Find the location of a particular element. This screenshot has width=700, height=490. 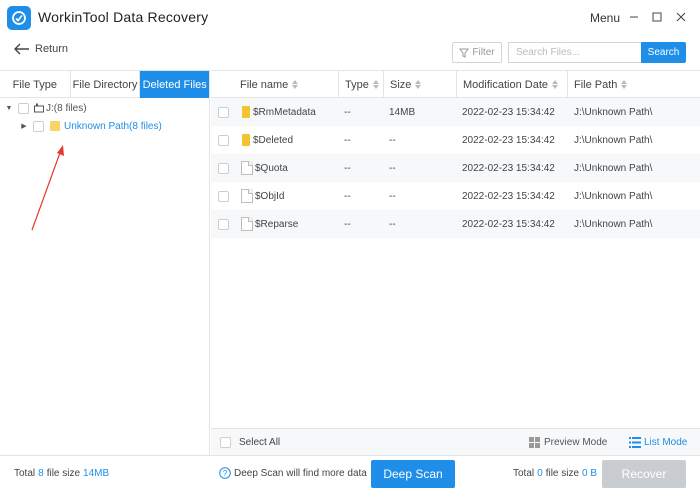

search-input is located at coordinates (575, 52).